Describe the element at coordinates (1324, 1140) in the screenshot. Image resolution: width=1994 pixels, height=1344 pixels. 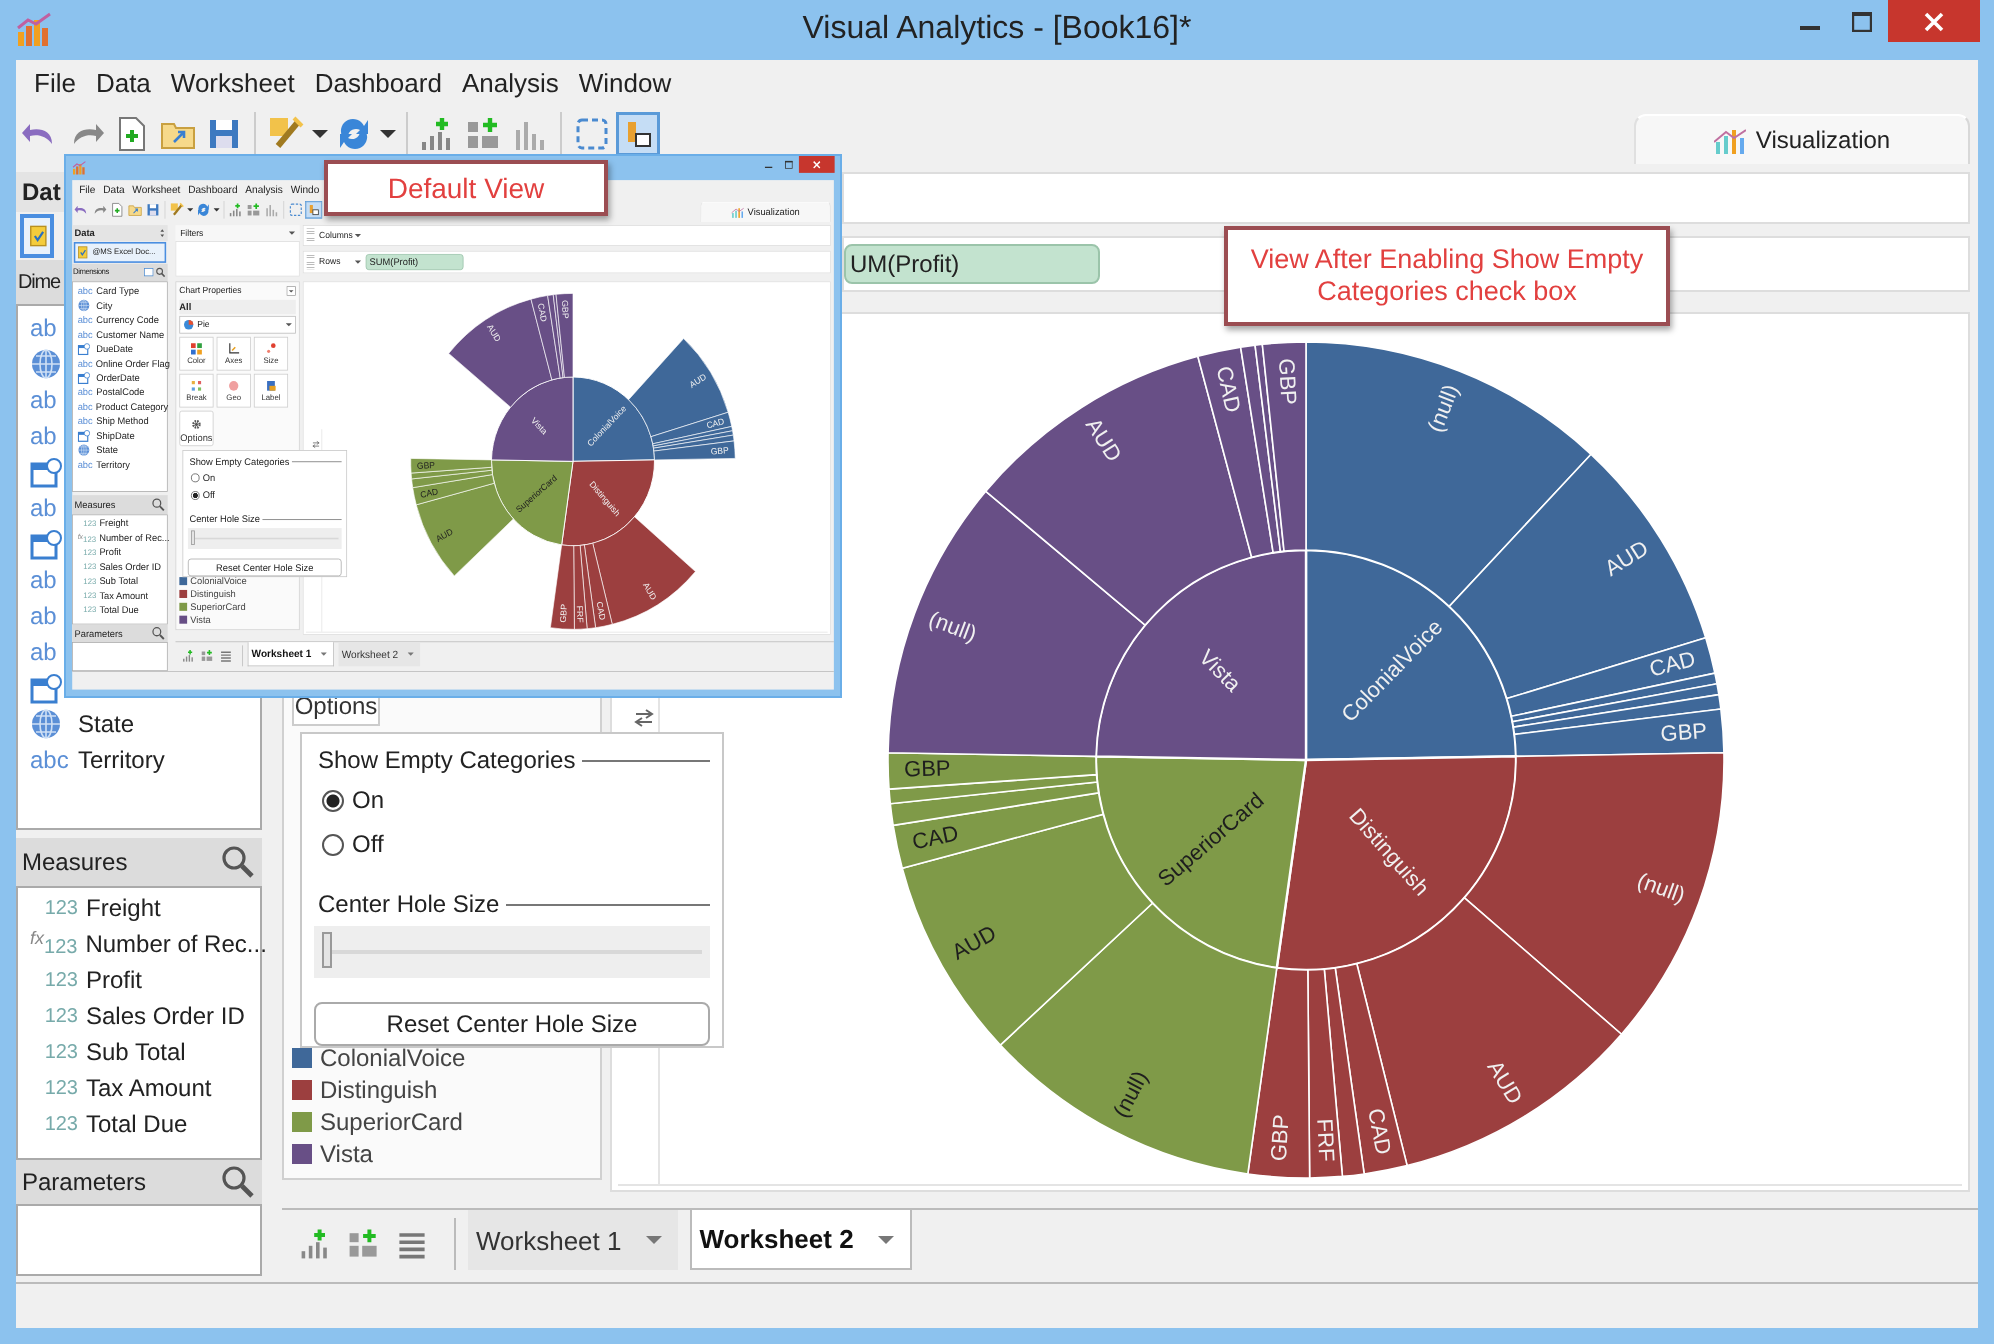
I see `segment-label: FRF` at that location.